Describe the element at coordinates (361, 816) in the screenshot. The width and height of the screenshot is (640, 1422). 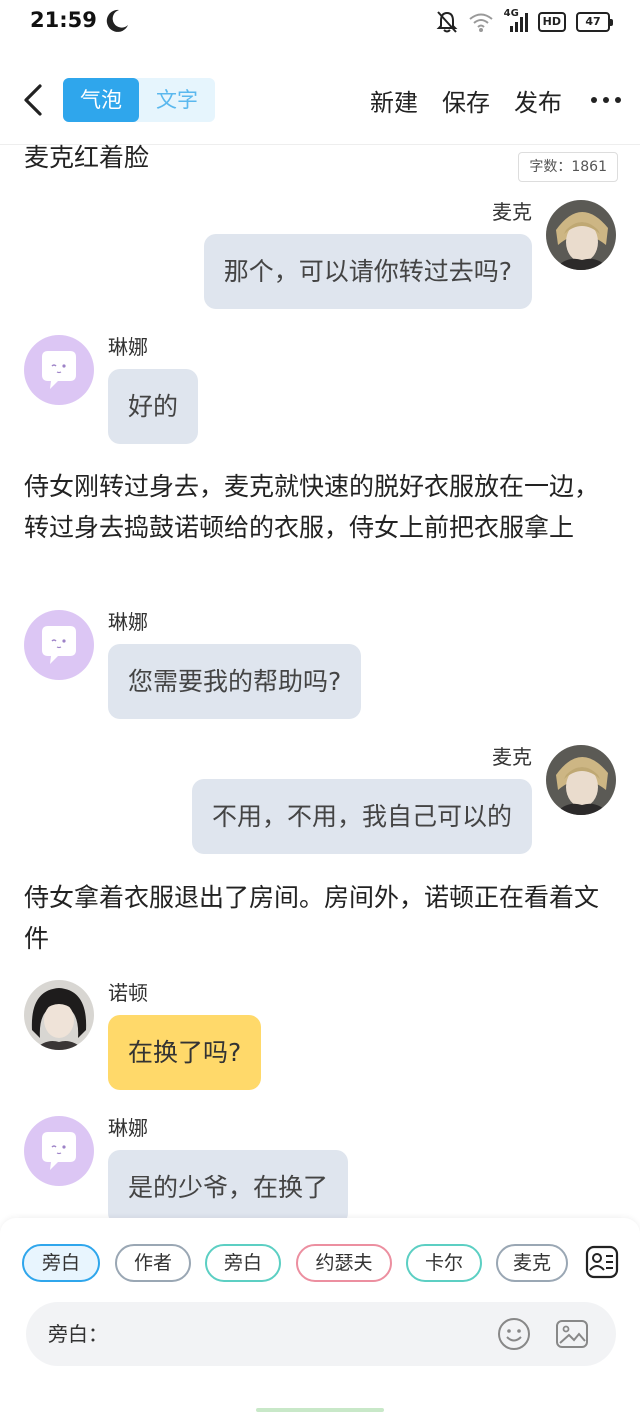
I see `chat-bubble: 不用，不用，我自己可以的` at that location.